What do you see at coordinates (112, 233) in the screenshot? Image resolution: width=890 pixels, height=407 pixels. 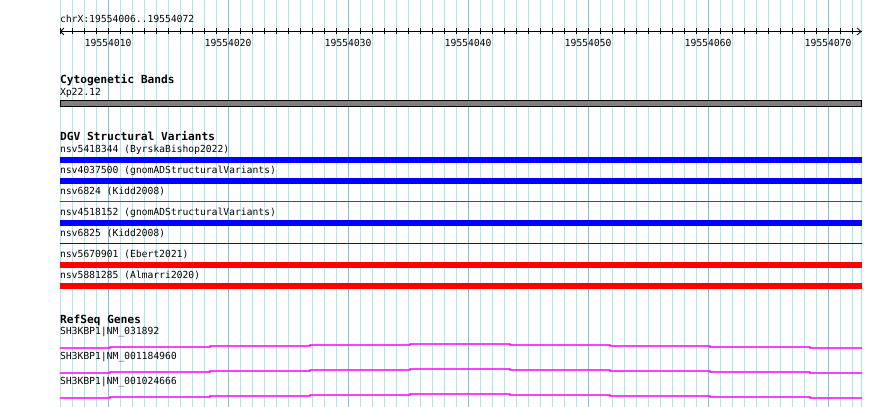 I see `variant-label: nsv6825 (Kidd2008)` at bounding box center [112, 233].